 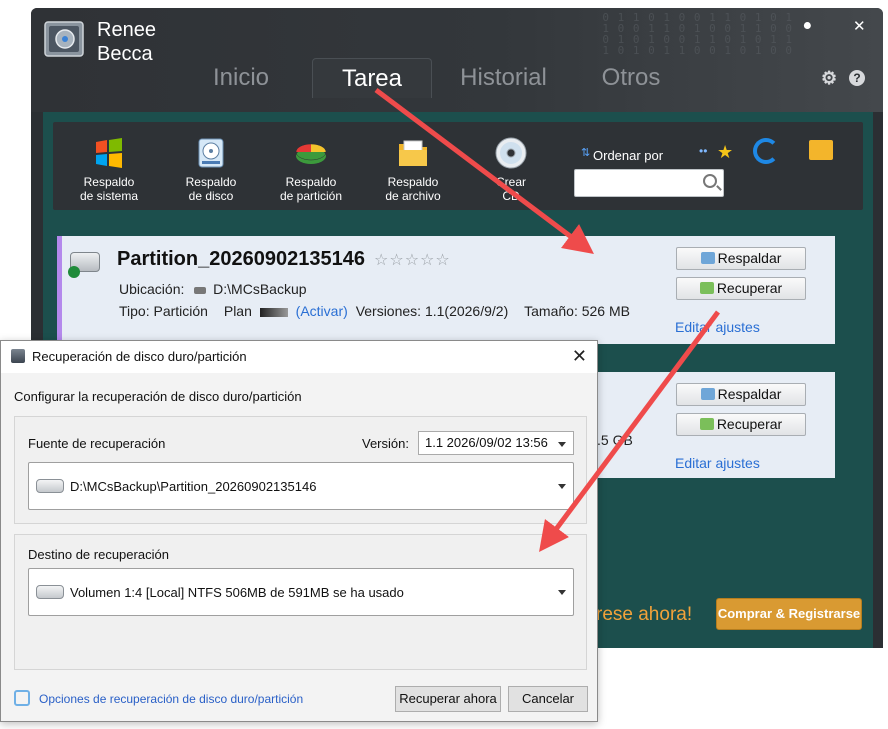 I want to click on task2-size-fragment: .5 GB, so click(x=615, y=440).